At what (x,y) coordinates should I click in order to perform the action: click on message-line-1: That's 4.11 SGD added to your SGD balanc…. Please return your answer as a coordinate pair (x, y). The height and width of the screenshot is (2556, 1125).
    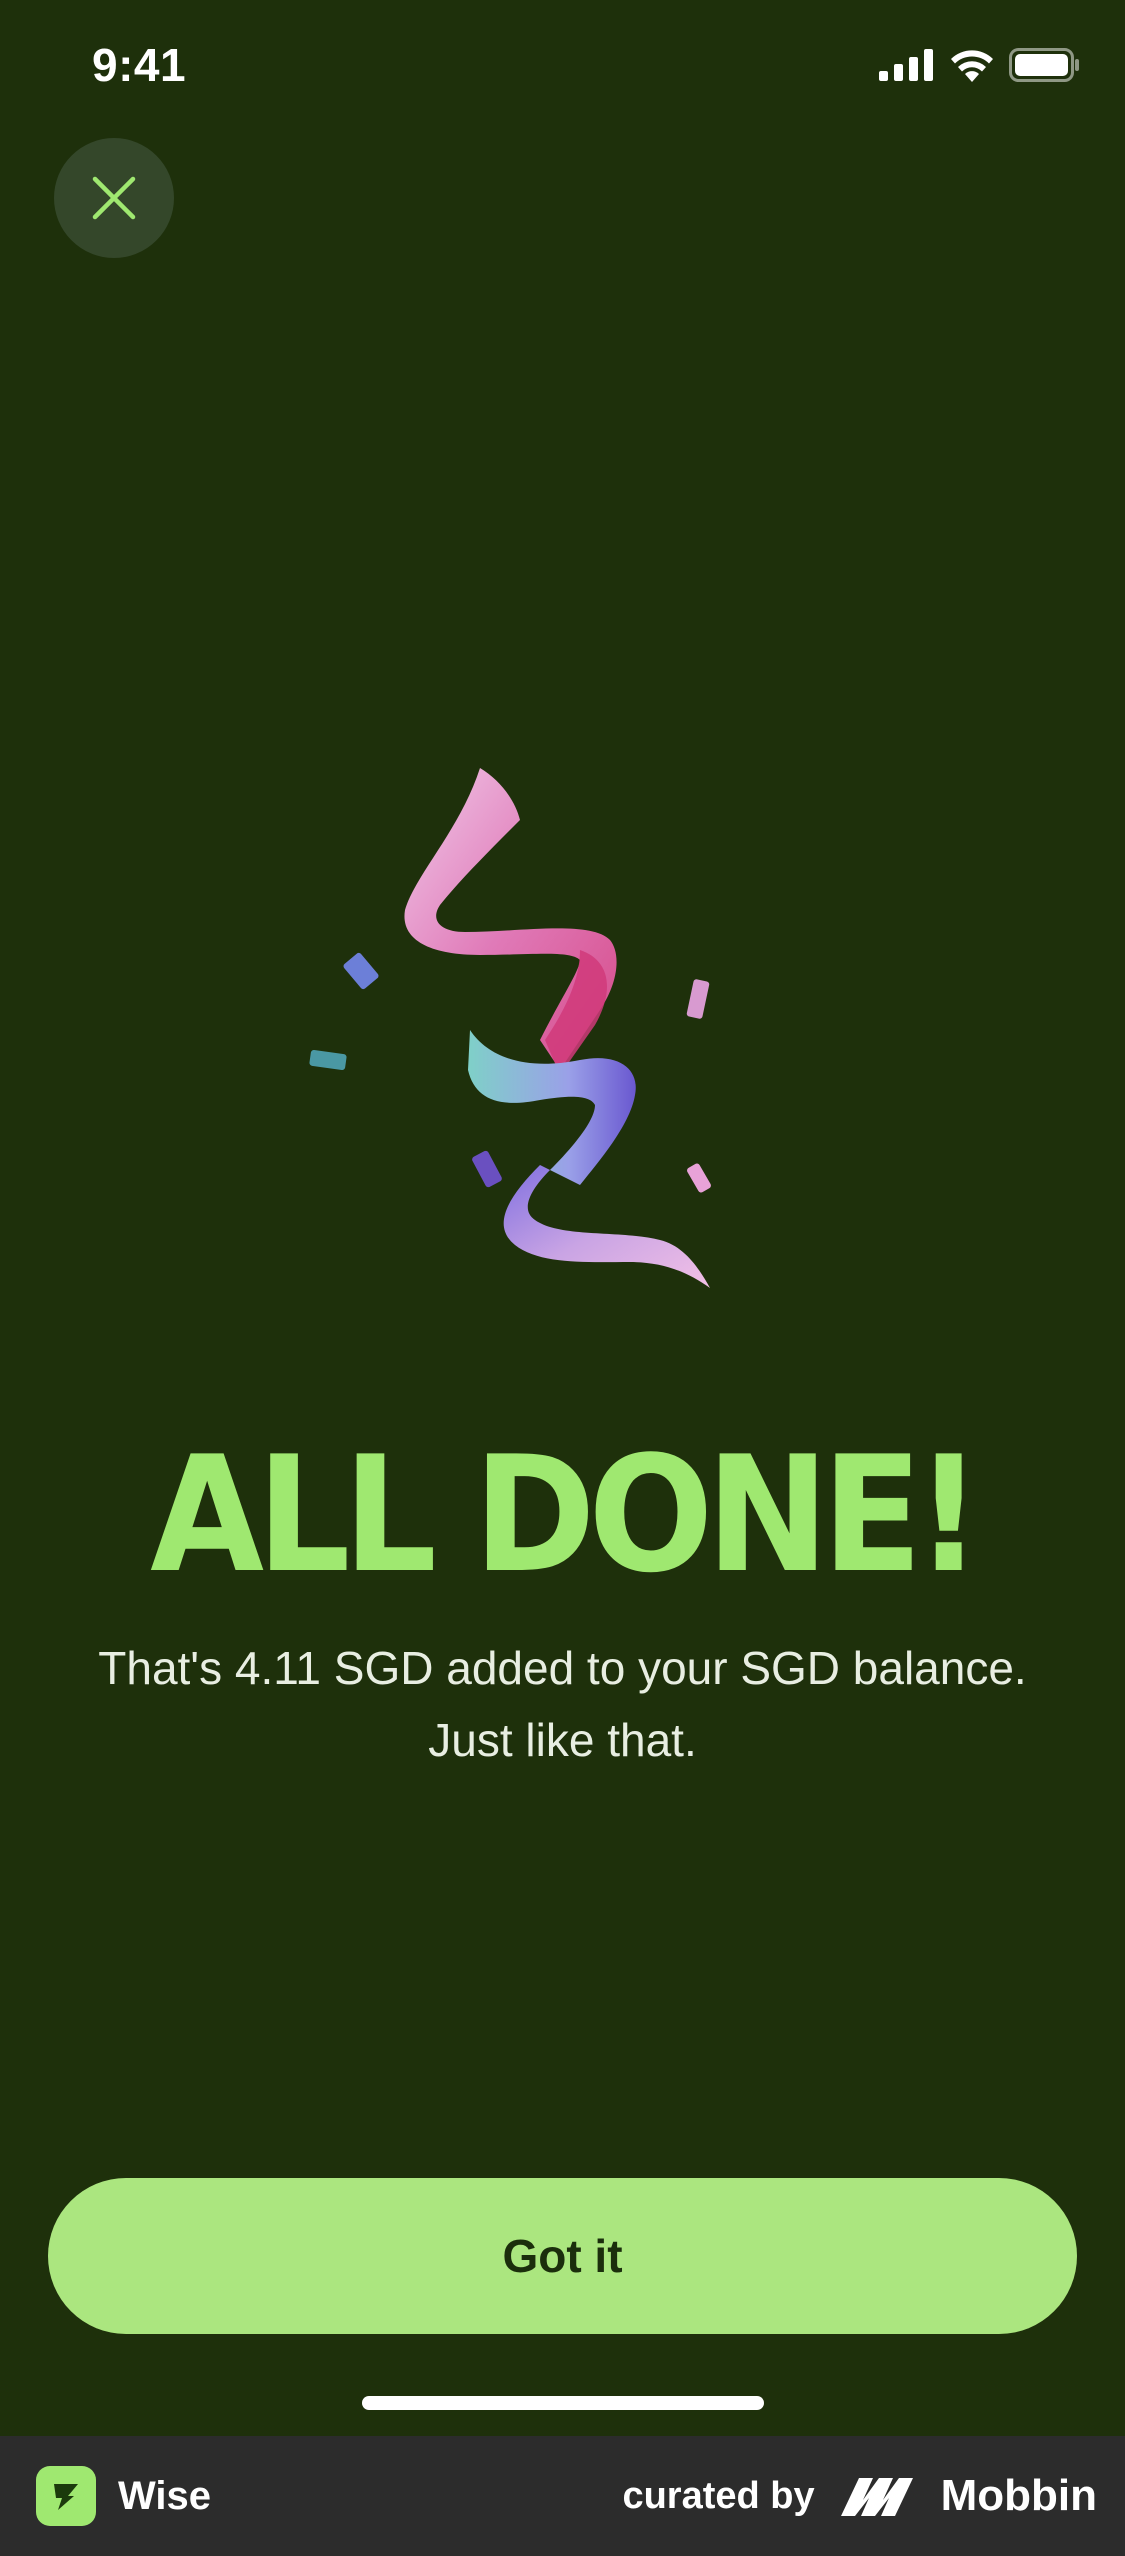
    Looking at the image, I should click on (562, 1668).